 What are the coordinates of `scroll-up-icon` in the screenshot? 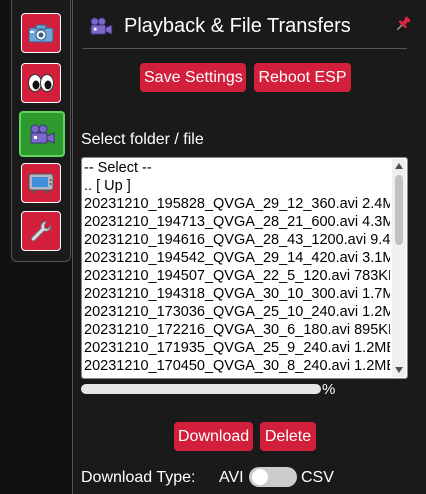 It's located at (399, 166).